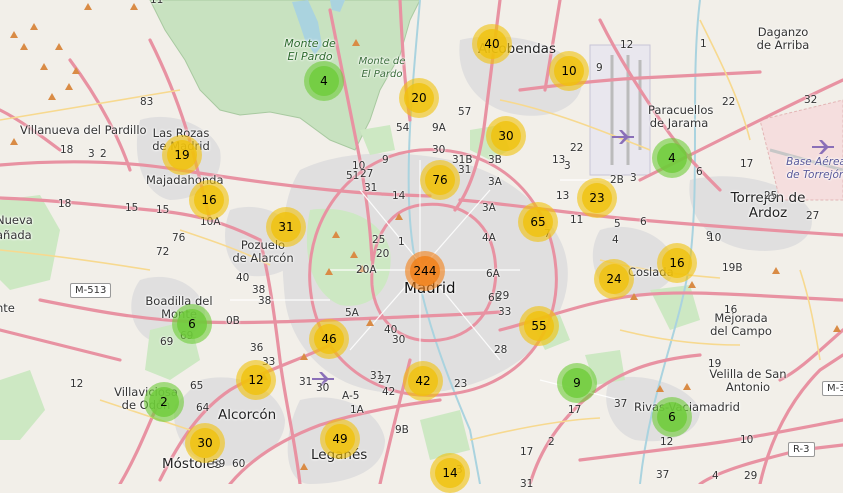 The image size is (843, 493). Describe the element at coordinates (209, 200) in the screenshot. I see `cluster-marker-16-west: 16` at that location.